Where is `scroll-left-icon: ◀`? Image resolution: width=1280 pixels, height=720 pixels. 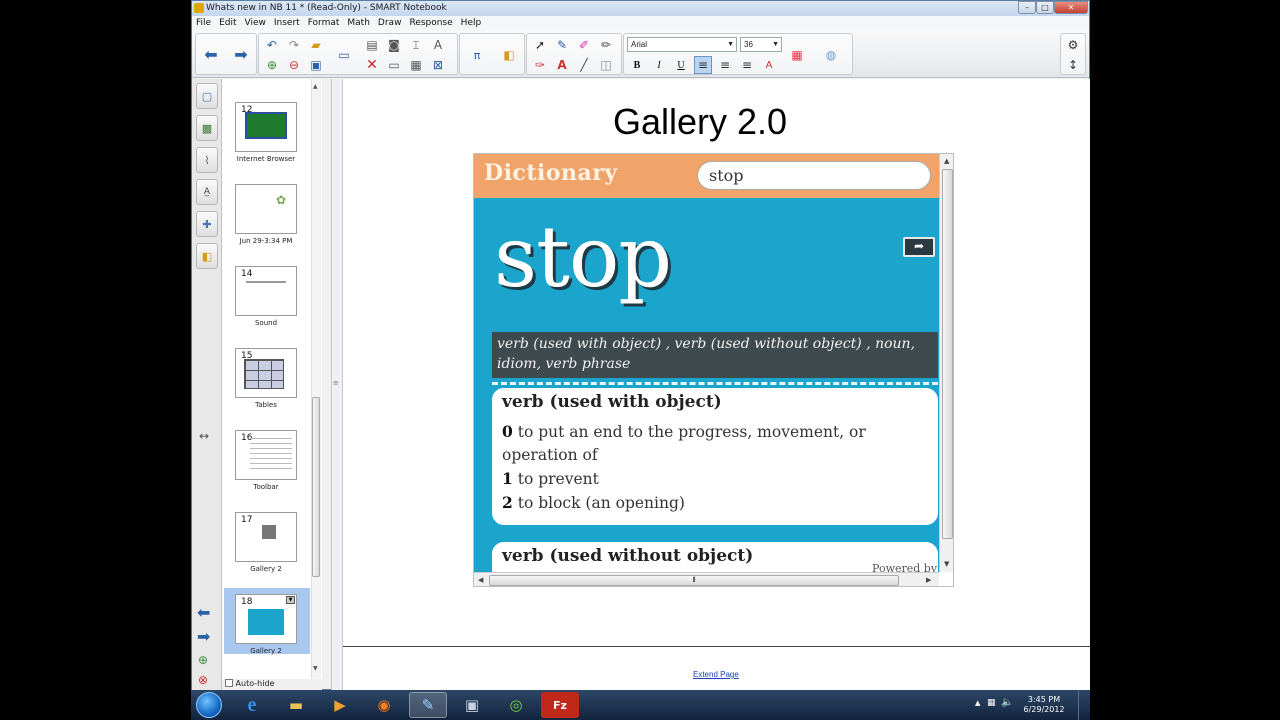
scroll-left-icon: ◀ is located at coordinates (480, 580).